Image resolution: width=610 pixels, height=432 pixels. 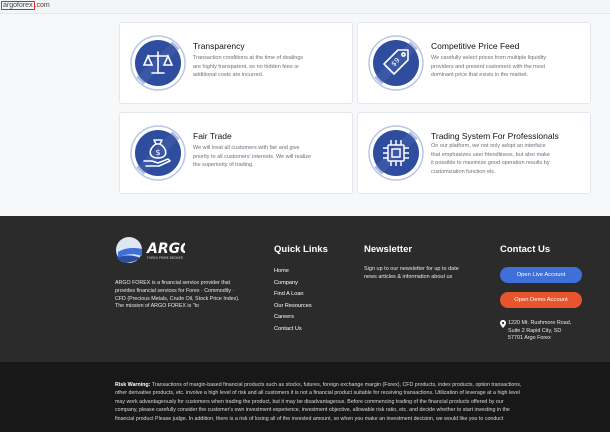 I want to click on feature-line: additional costs are incurred., so click(x=228, y=75).